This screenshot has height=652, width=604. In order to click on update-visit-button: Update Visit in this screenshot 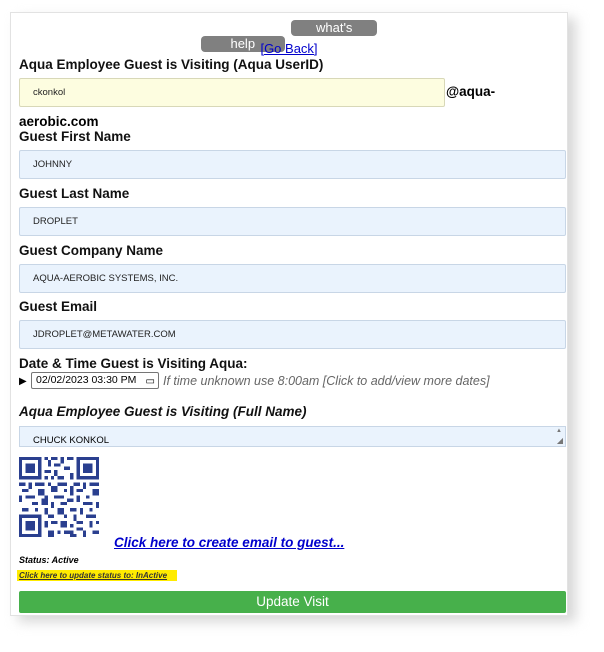, I will do `click(292, 602)`.